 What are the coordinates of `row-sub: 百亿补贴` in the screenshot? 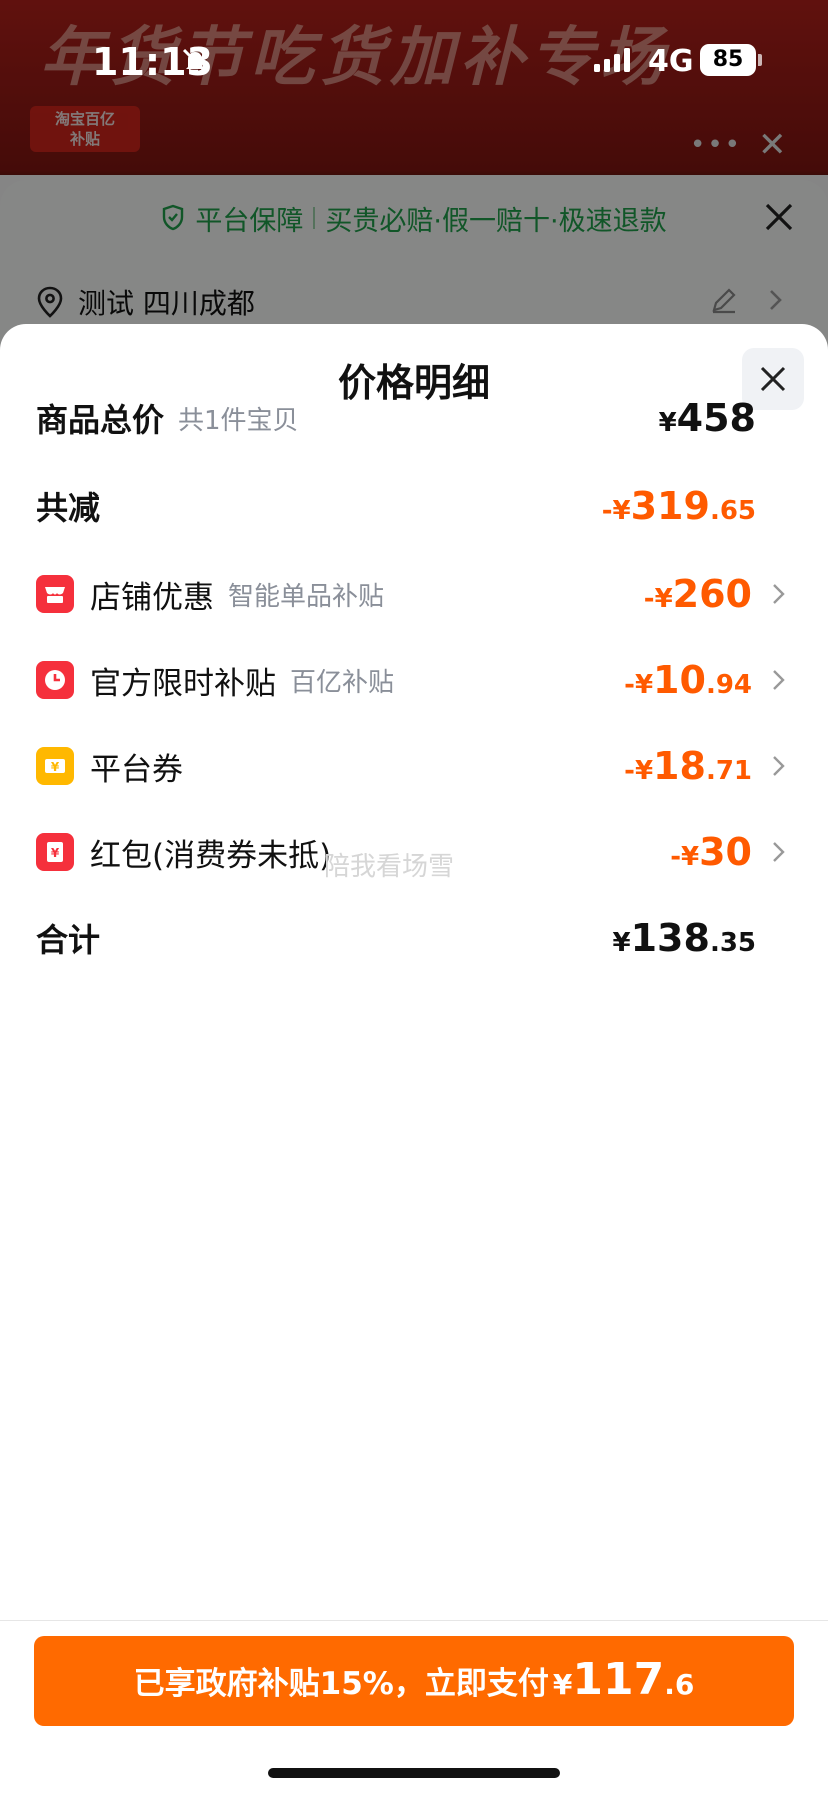 It's located at (342, 682).